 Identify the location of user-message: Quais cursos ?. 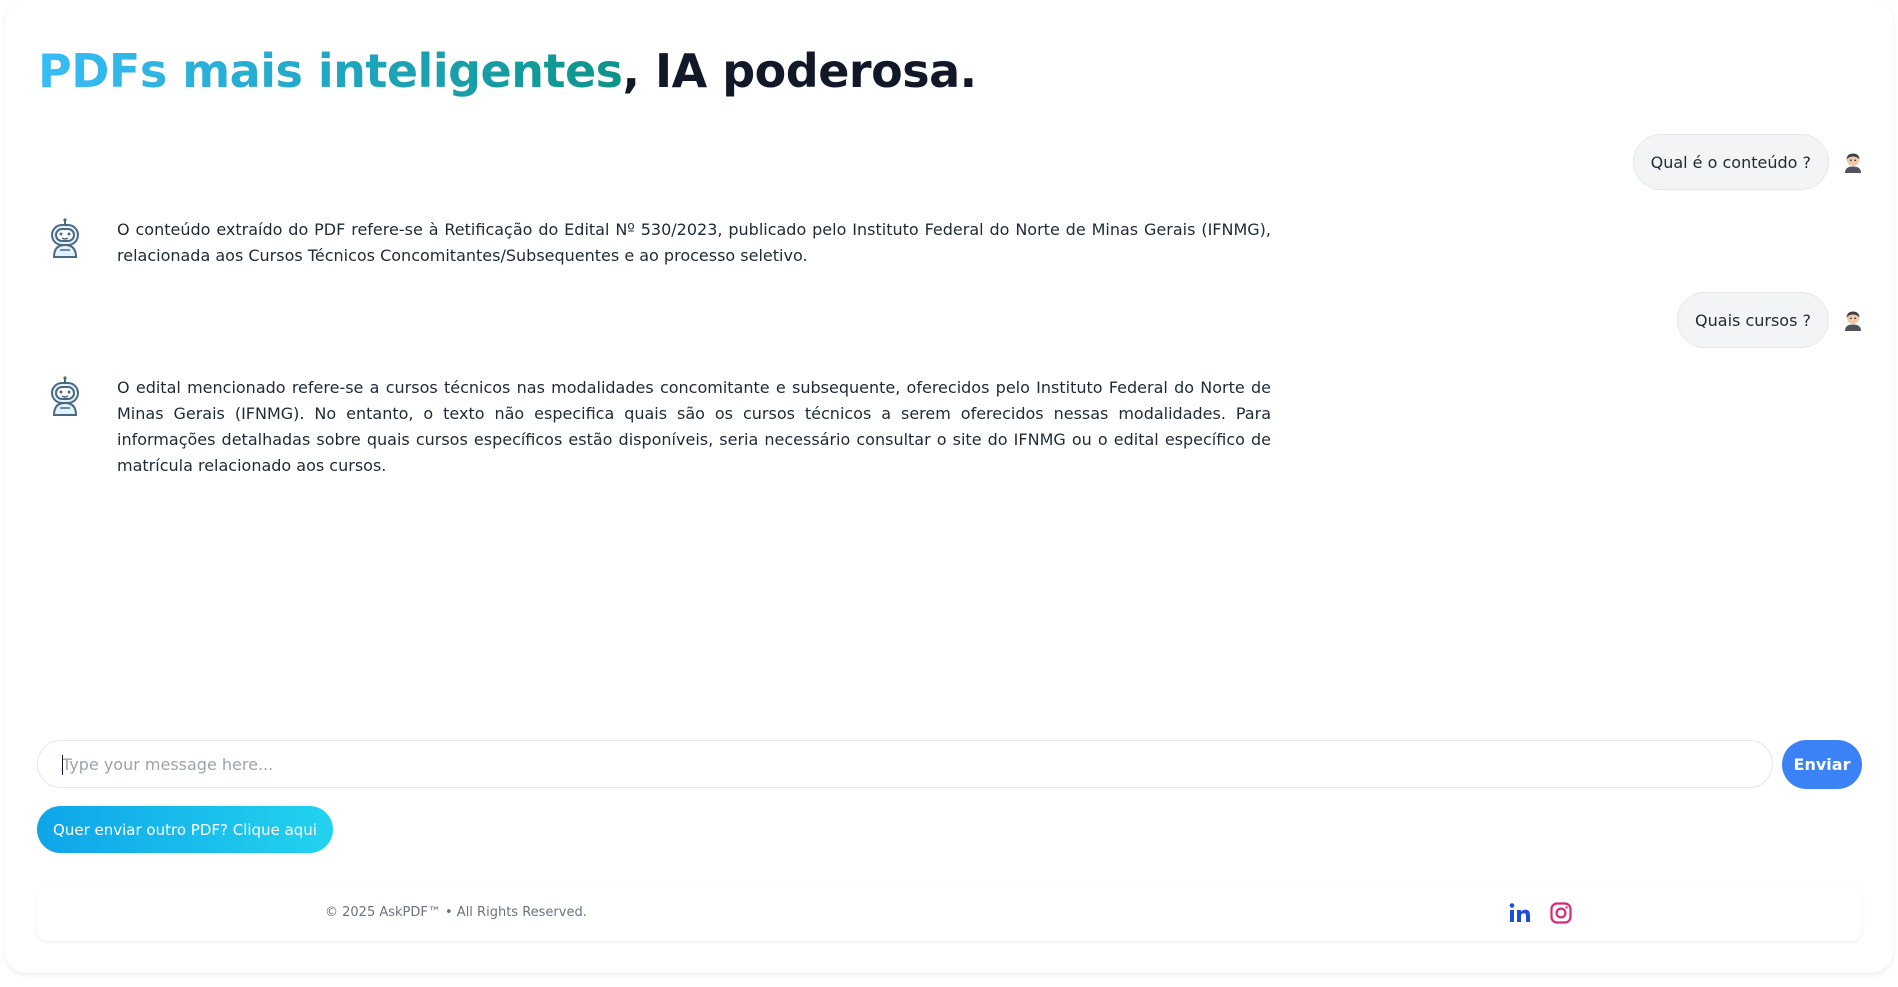
(1770, 320).